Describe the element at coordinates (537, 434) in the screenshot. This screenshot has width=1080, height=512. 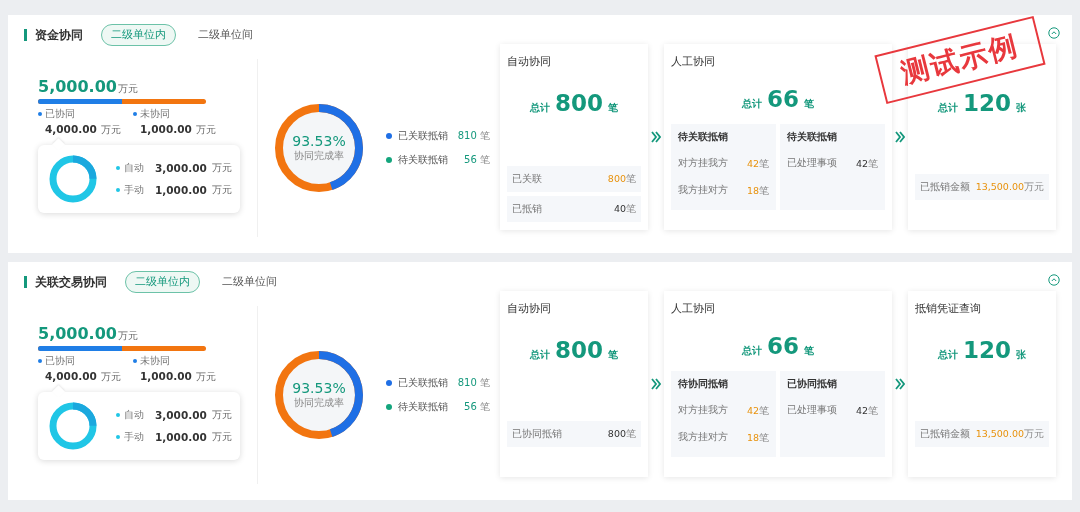
I see `row-label: 已协同抵销` at that location.